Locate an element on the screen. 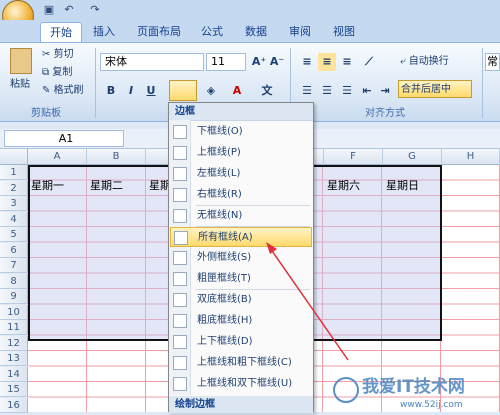 The width and height of the screenshot is (500, 415). watermark-logo: 我爱IT技术网 www.52ij.com is located at coordinates (399, 393).